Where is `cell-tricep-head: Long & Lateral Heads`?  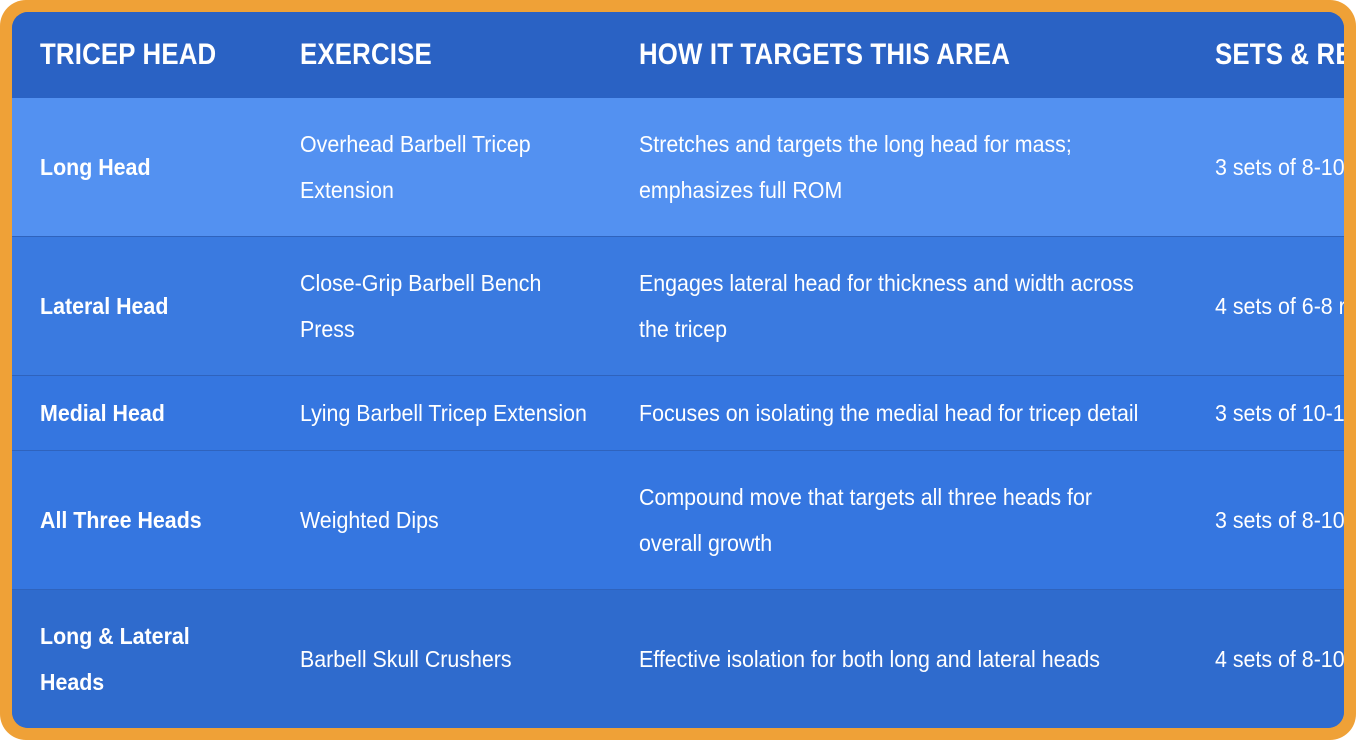 cell-tricep-head: Long & Lateral Heads is located at coordinates (146, 658).